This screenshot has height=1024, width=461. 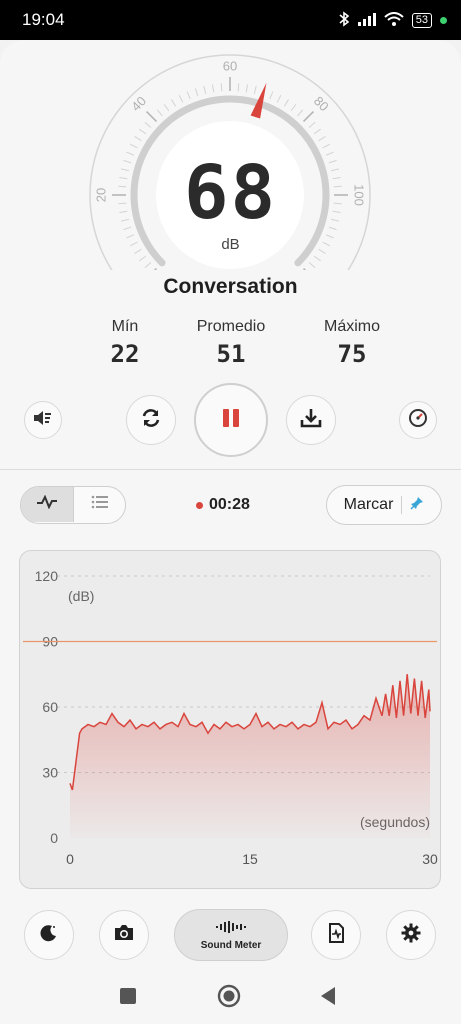 I want to click on reset-button, so click(x=151, y=420).